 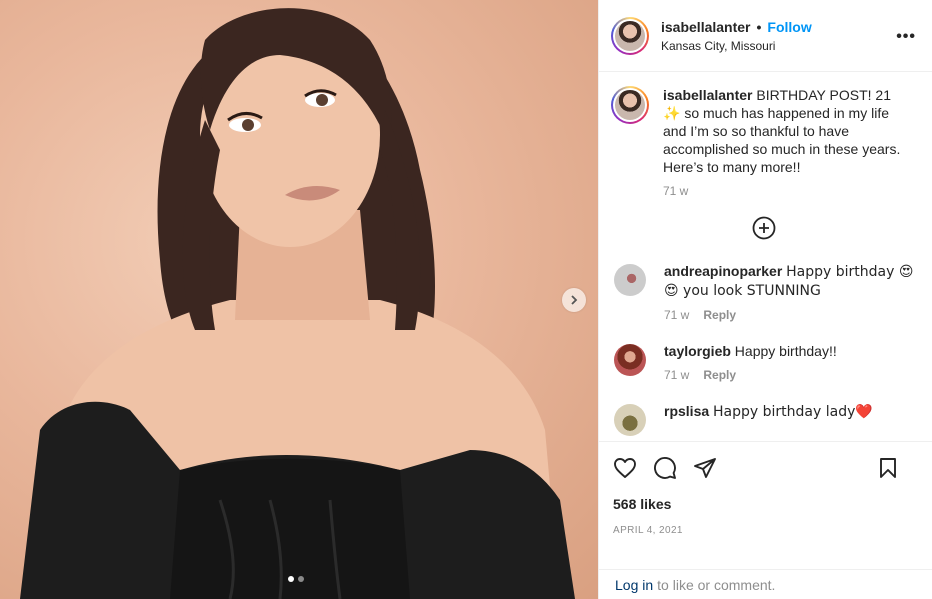 I want to click on load-more-comments, so click(x=763, y=228).